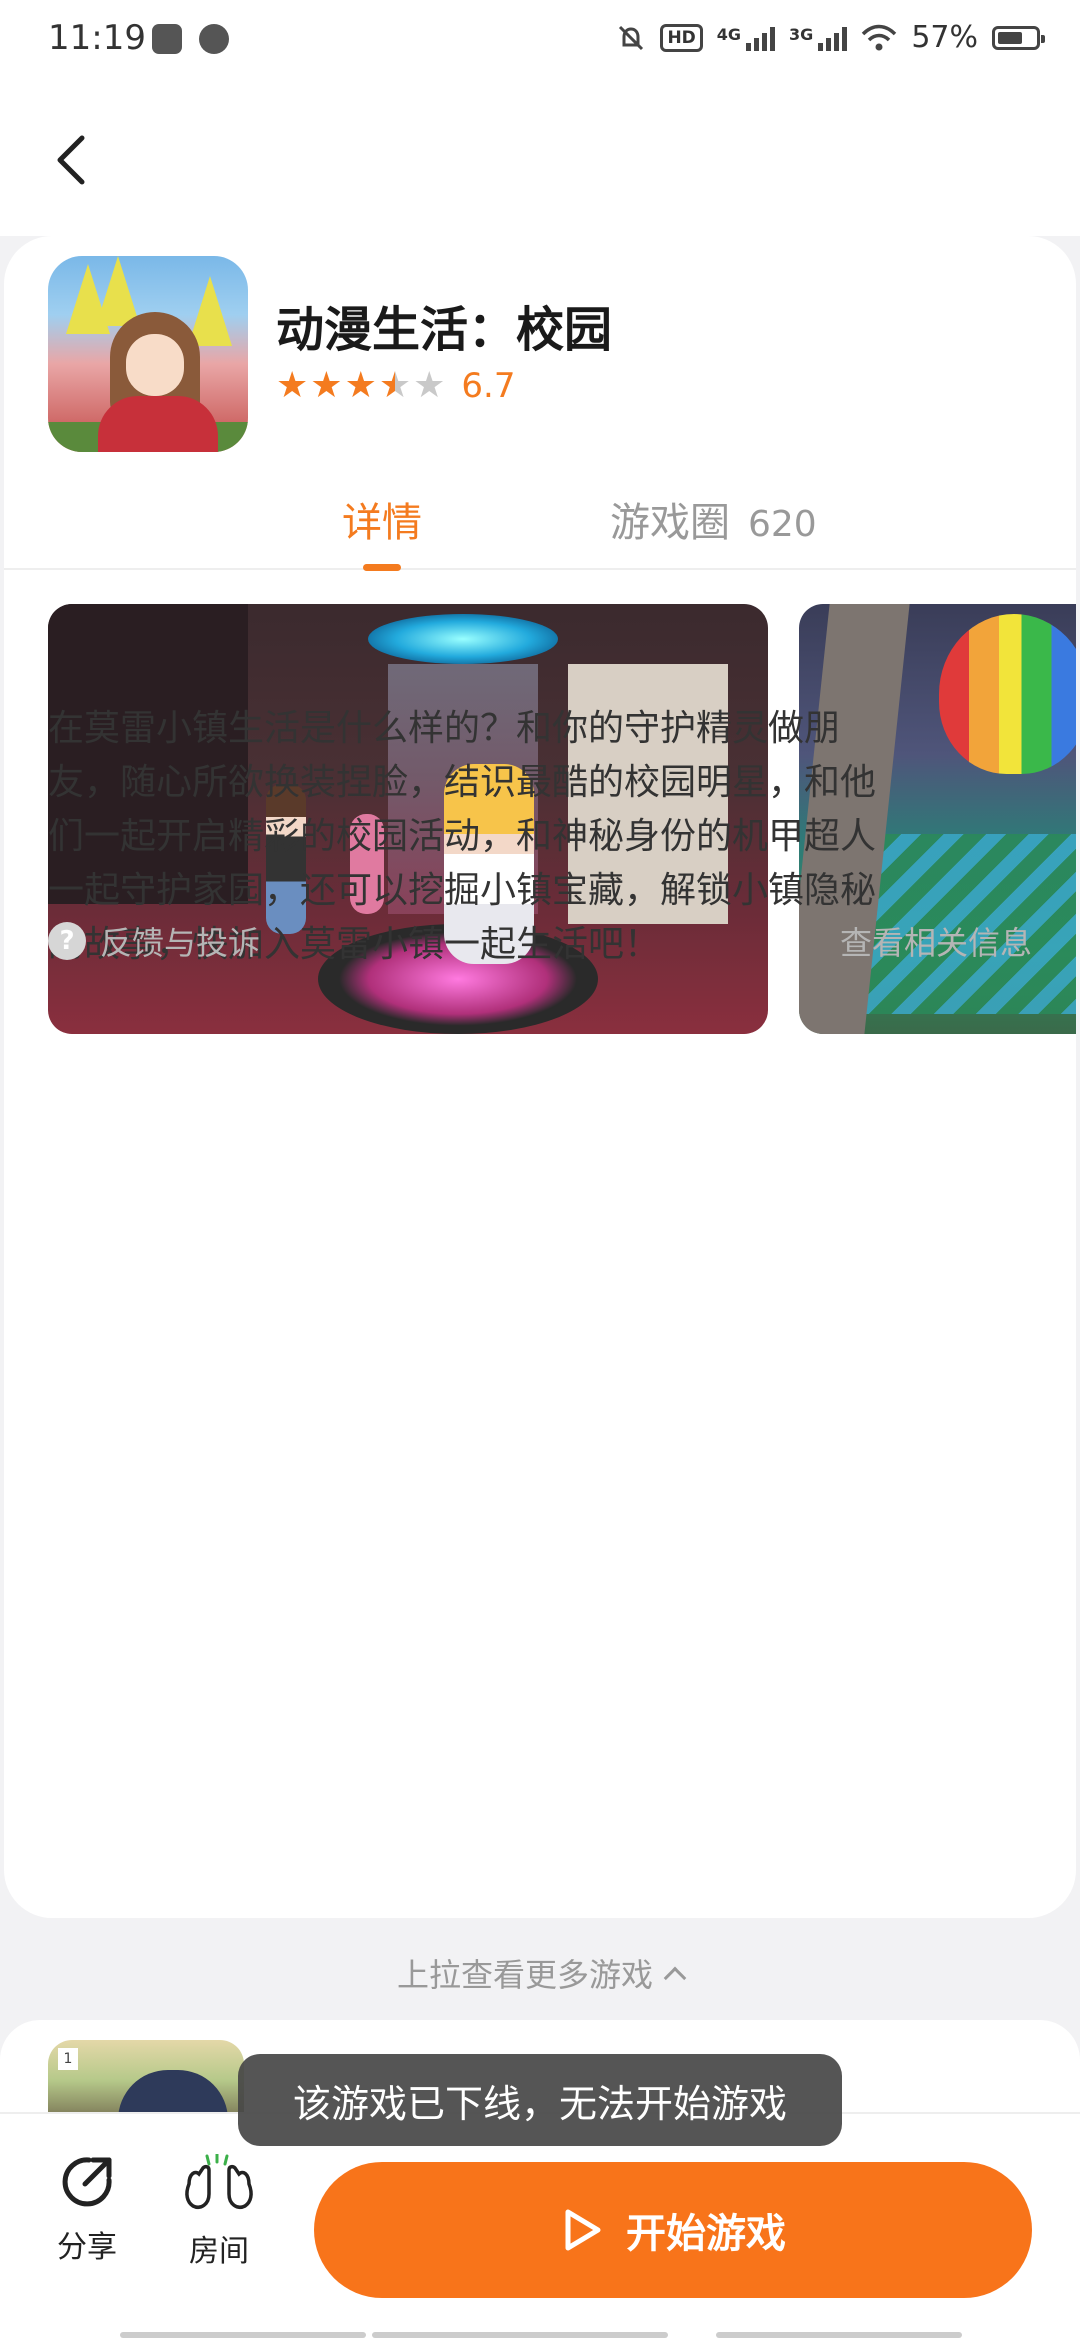  Describe the element at coordinates (944, 37) in the screenshot. I see `battery-percent: 57%` at that location.